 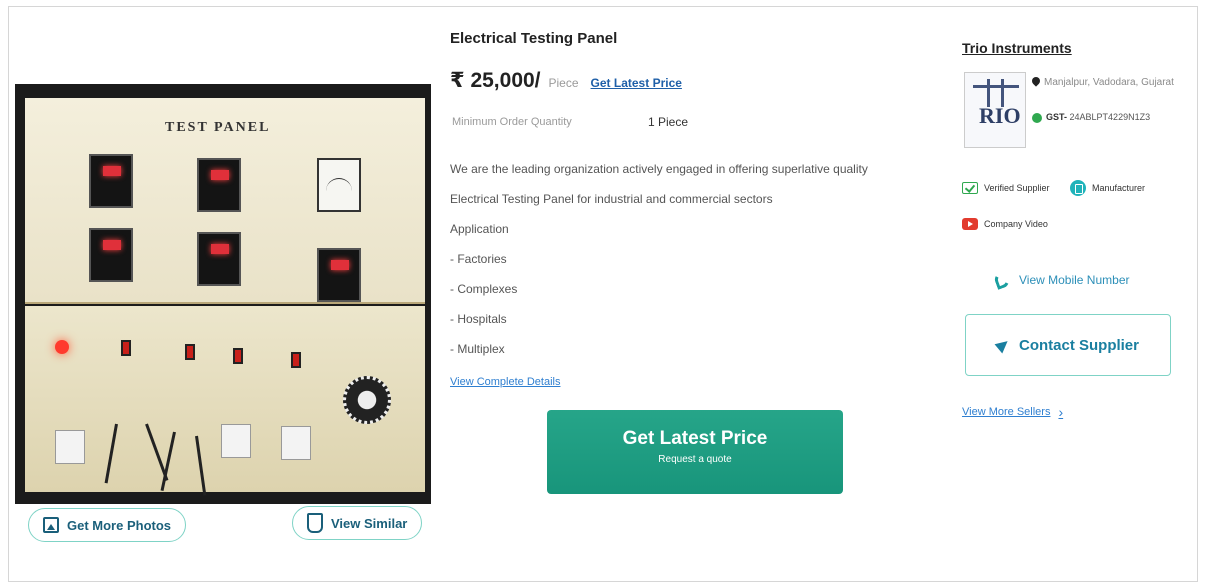 I want to click on get-latest-price-link: Get Latest Price, so click(x=636, y=83).